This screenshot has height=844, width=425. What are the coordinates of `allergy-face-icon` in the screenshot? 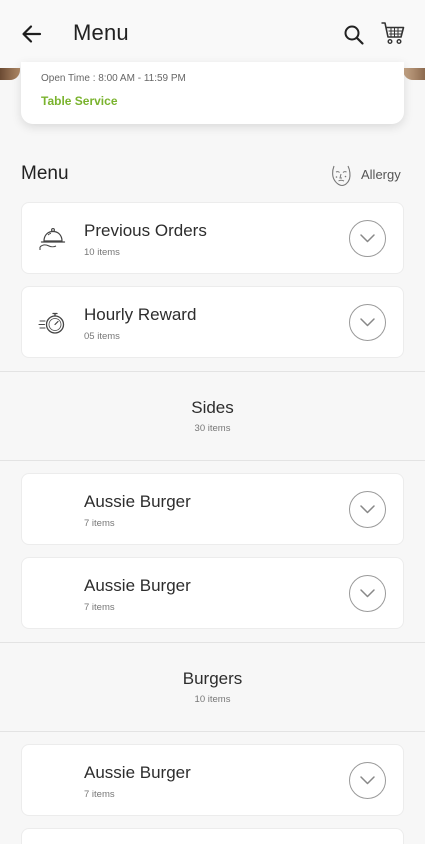 It's located at (341, 176).